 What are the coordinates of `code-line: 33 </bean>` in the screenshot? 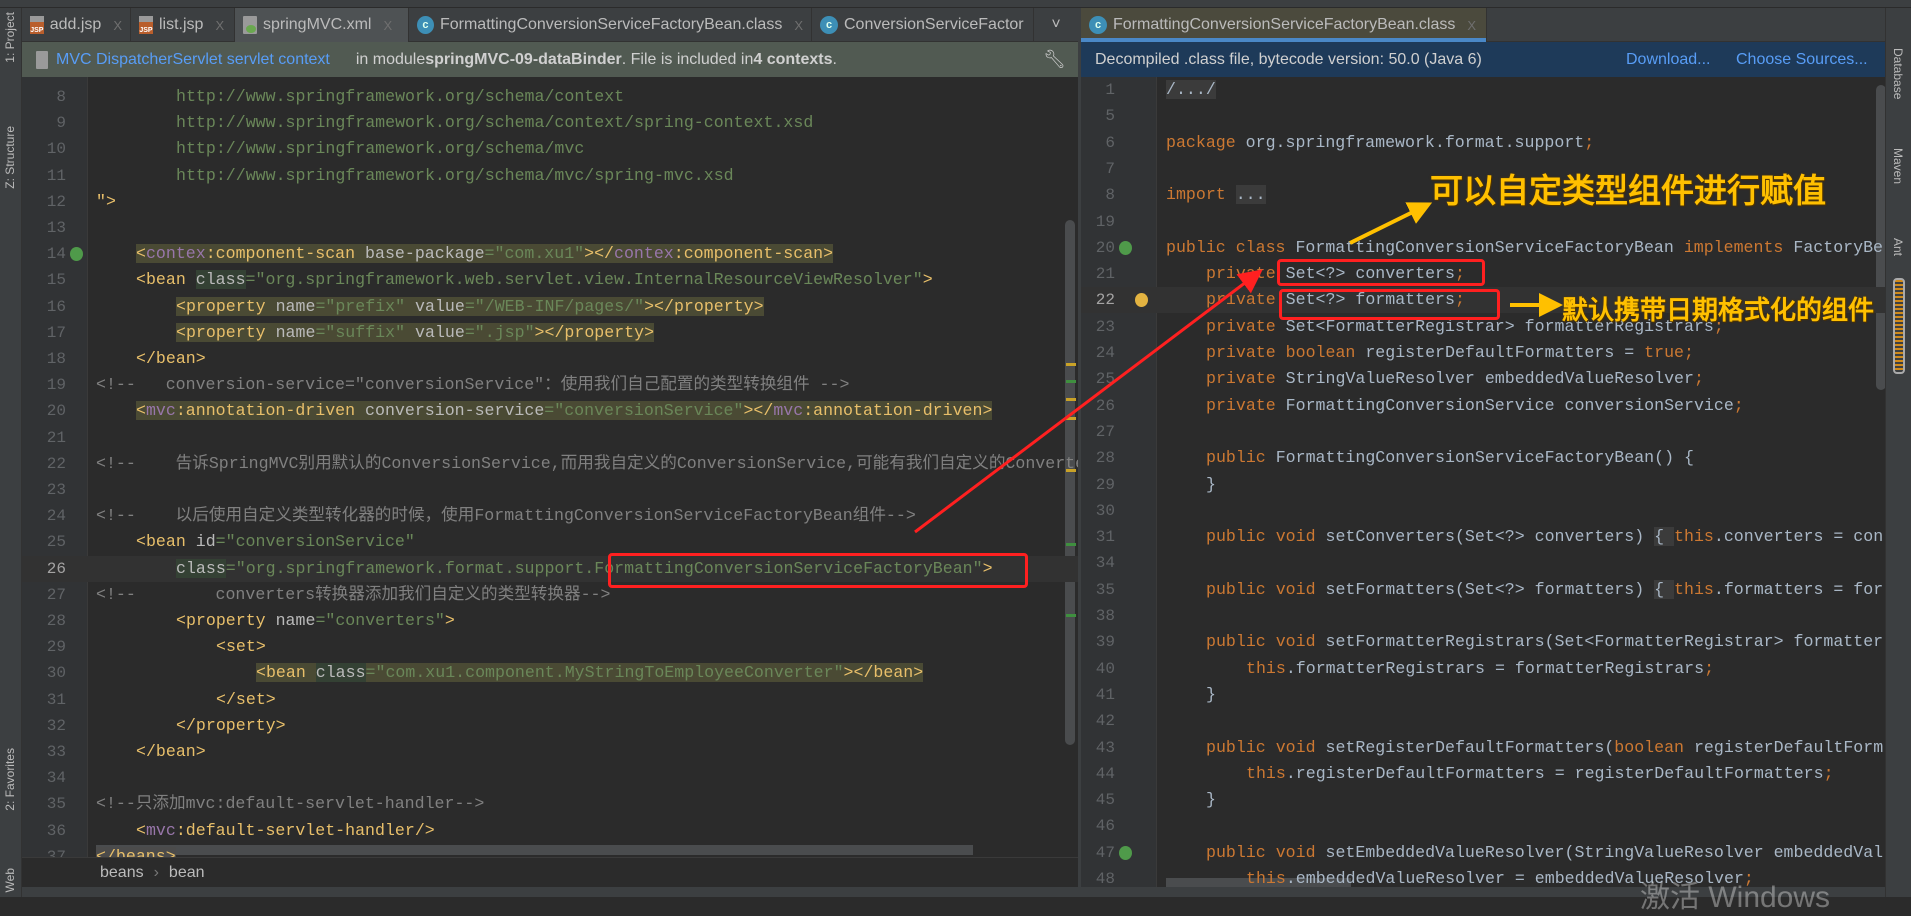 It's located at (550, 752).